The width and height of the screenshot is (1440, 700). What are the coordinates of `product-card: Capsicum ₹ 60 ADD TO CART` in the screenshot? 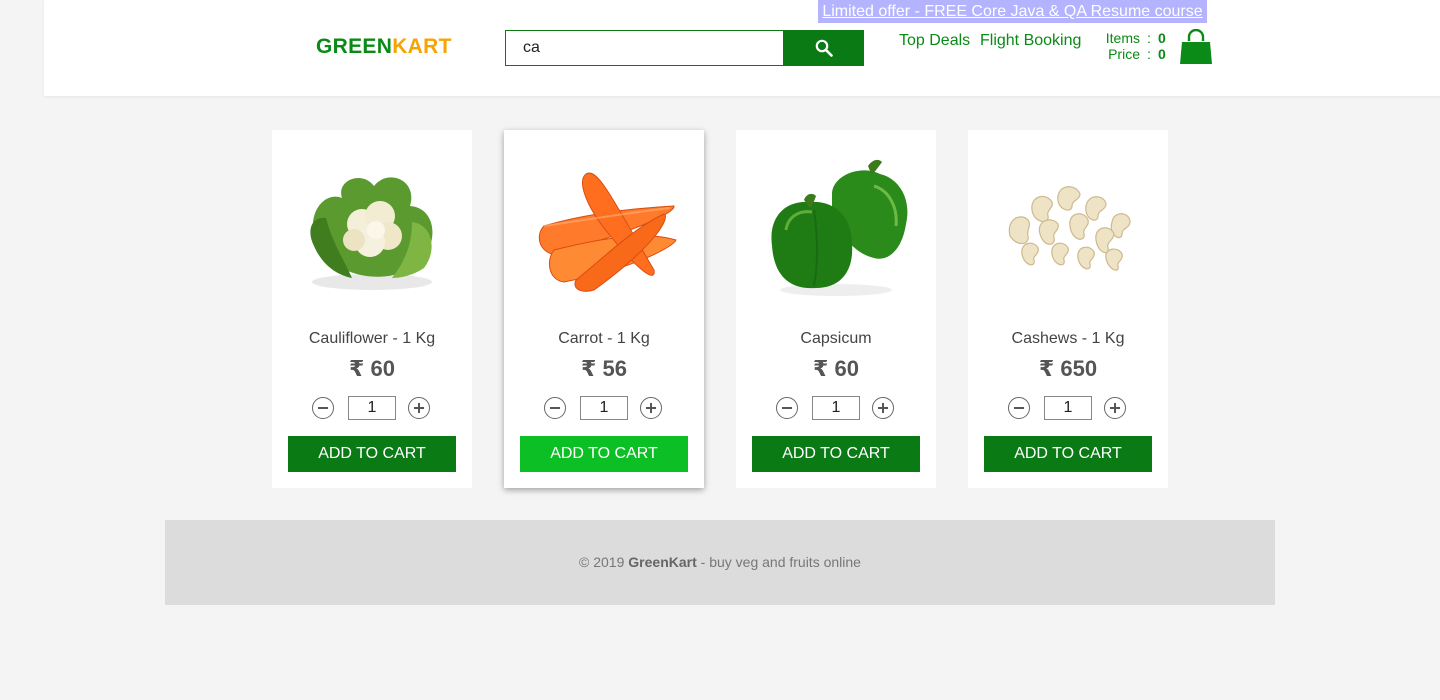 It's located at (836, 309).